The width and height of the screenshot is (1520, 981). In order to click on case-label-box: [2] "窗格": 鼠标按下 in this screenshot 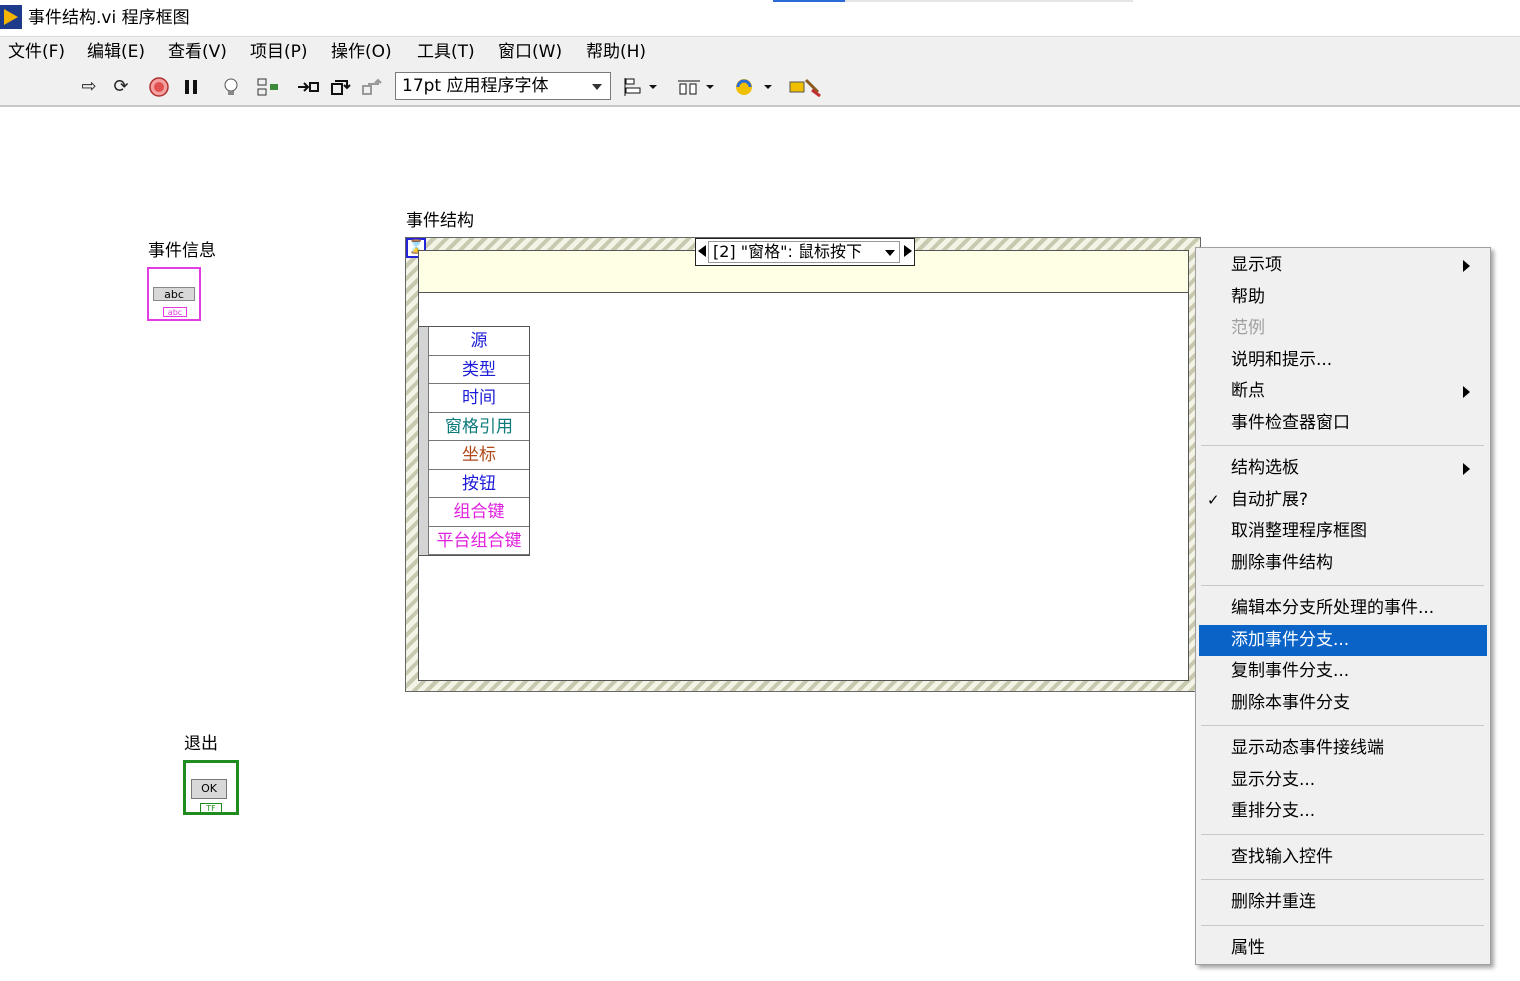, I will do `click(804, 252)`.